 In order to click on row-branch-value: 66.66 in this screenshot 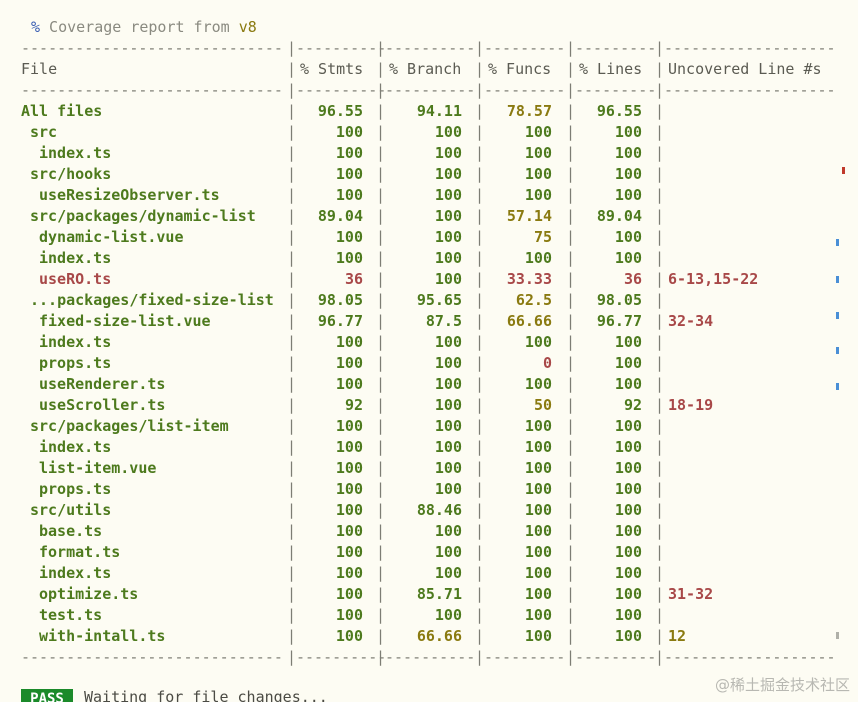, I will do `click(439, 636)`.